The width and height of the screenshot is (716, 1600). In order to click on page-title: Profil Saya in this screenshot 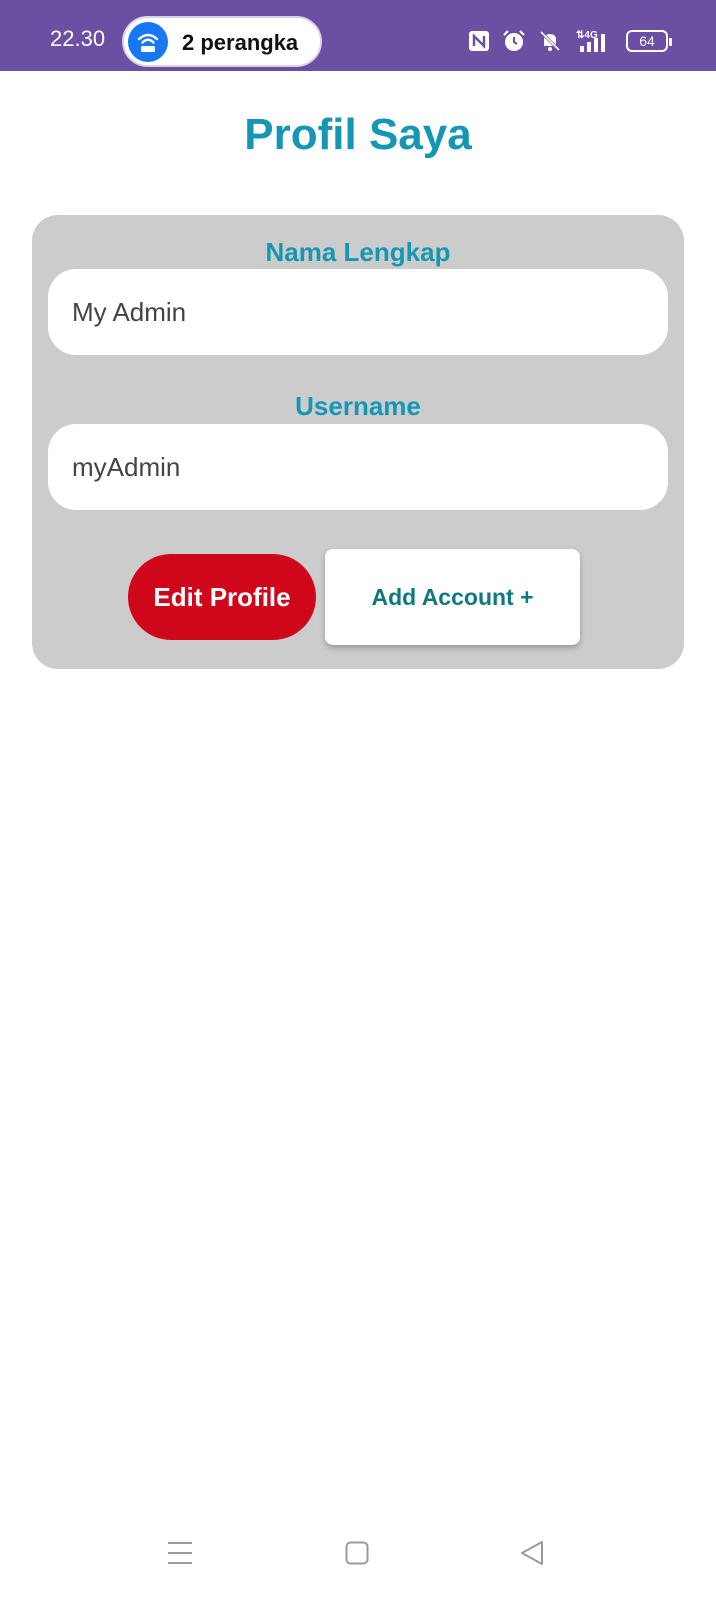, I will do `click(358, 134)`.